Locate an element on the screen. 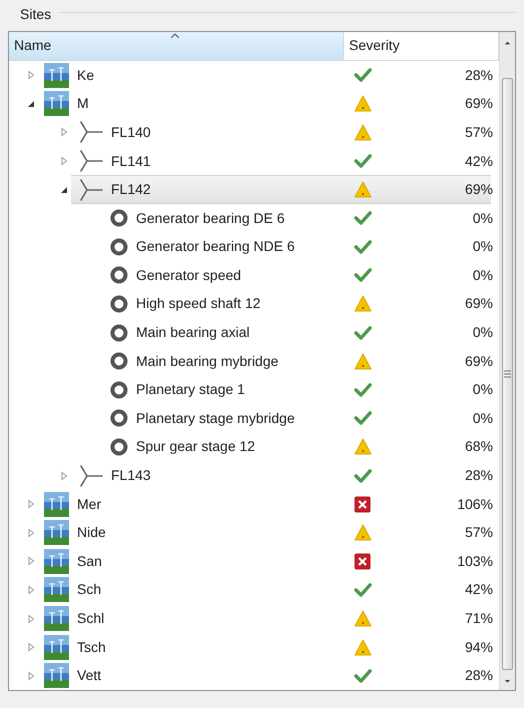 This screenshot has width=524, height=708. tree-row: Main bearing mybridge is located at coordinates (195, 361).